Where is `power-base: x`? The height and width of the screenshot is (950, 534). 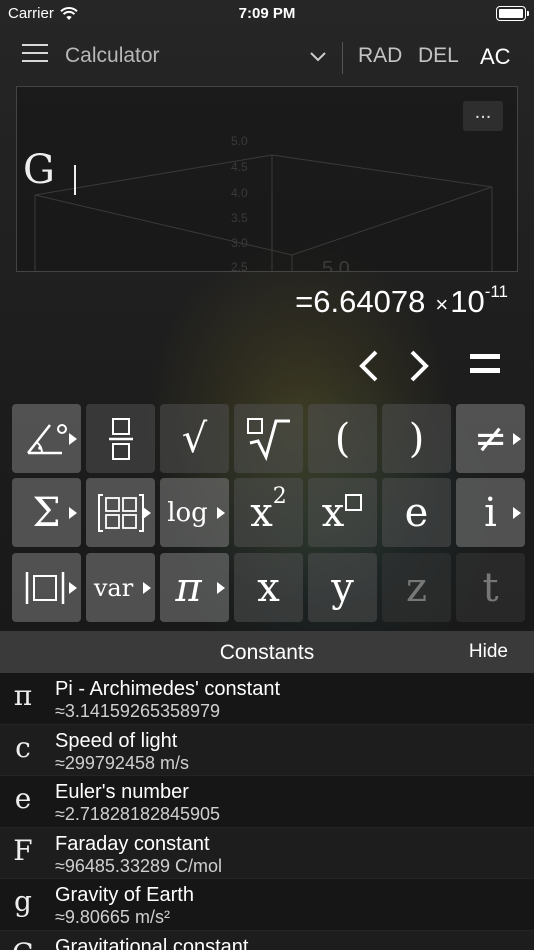
power-base: x is located at coordinates (333, 512).